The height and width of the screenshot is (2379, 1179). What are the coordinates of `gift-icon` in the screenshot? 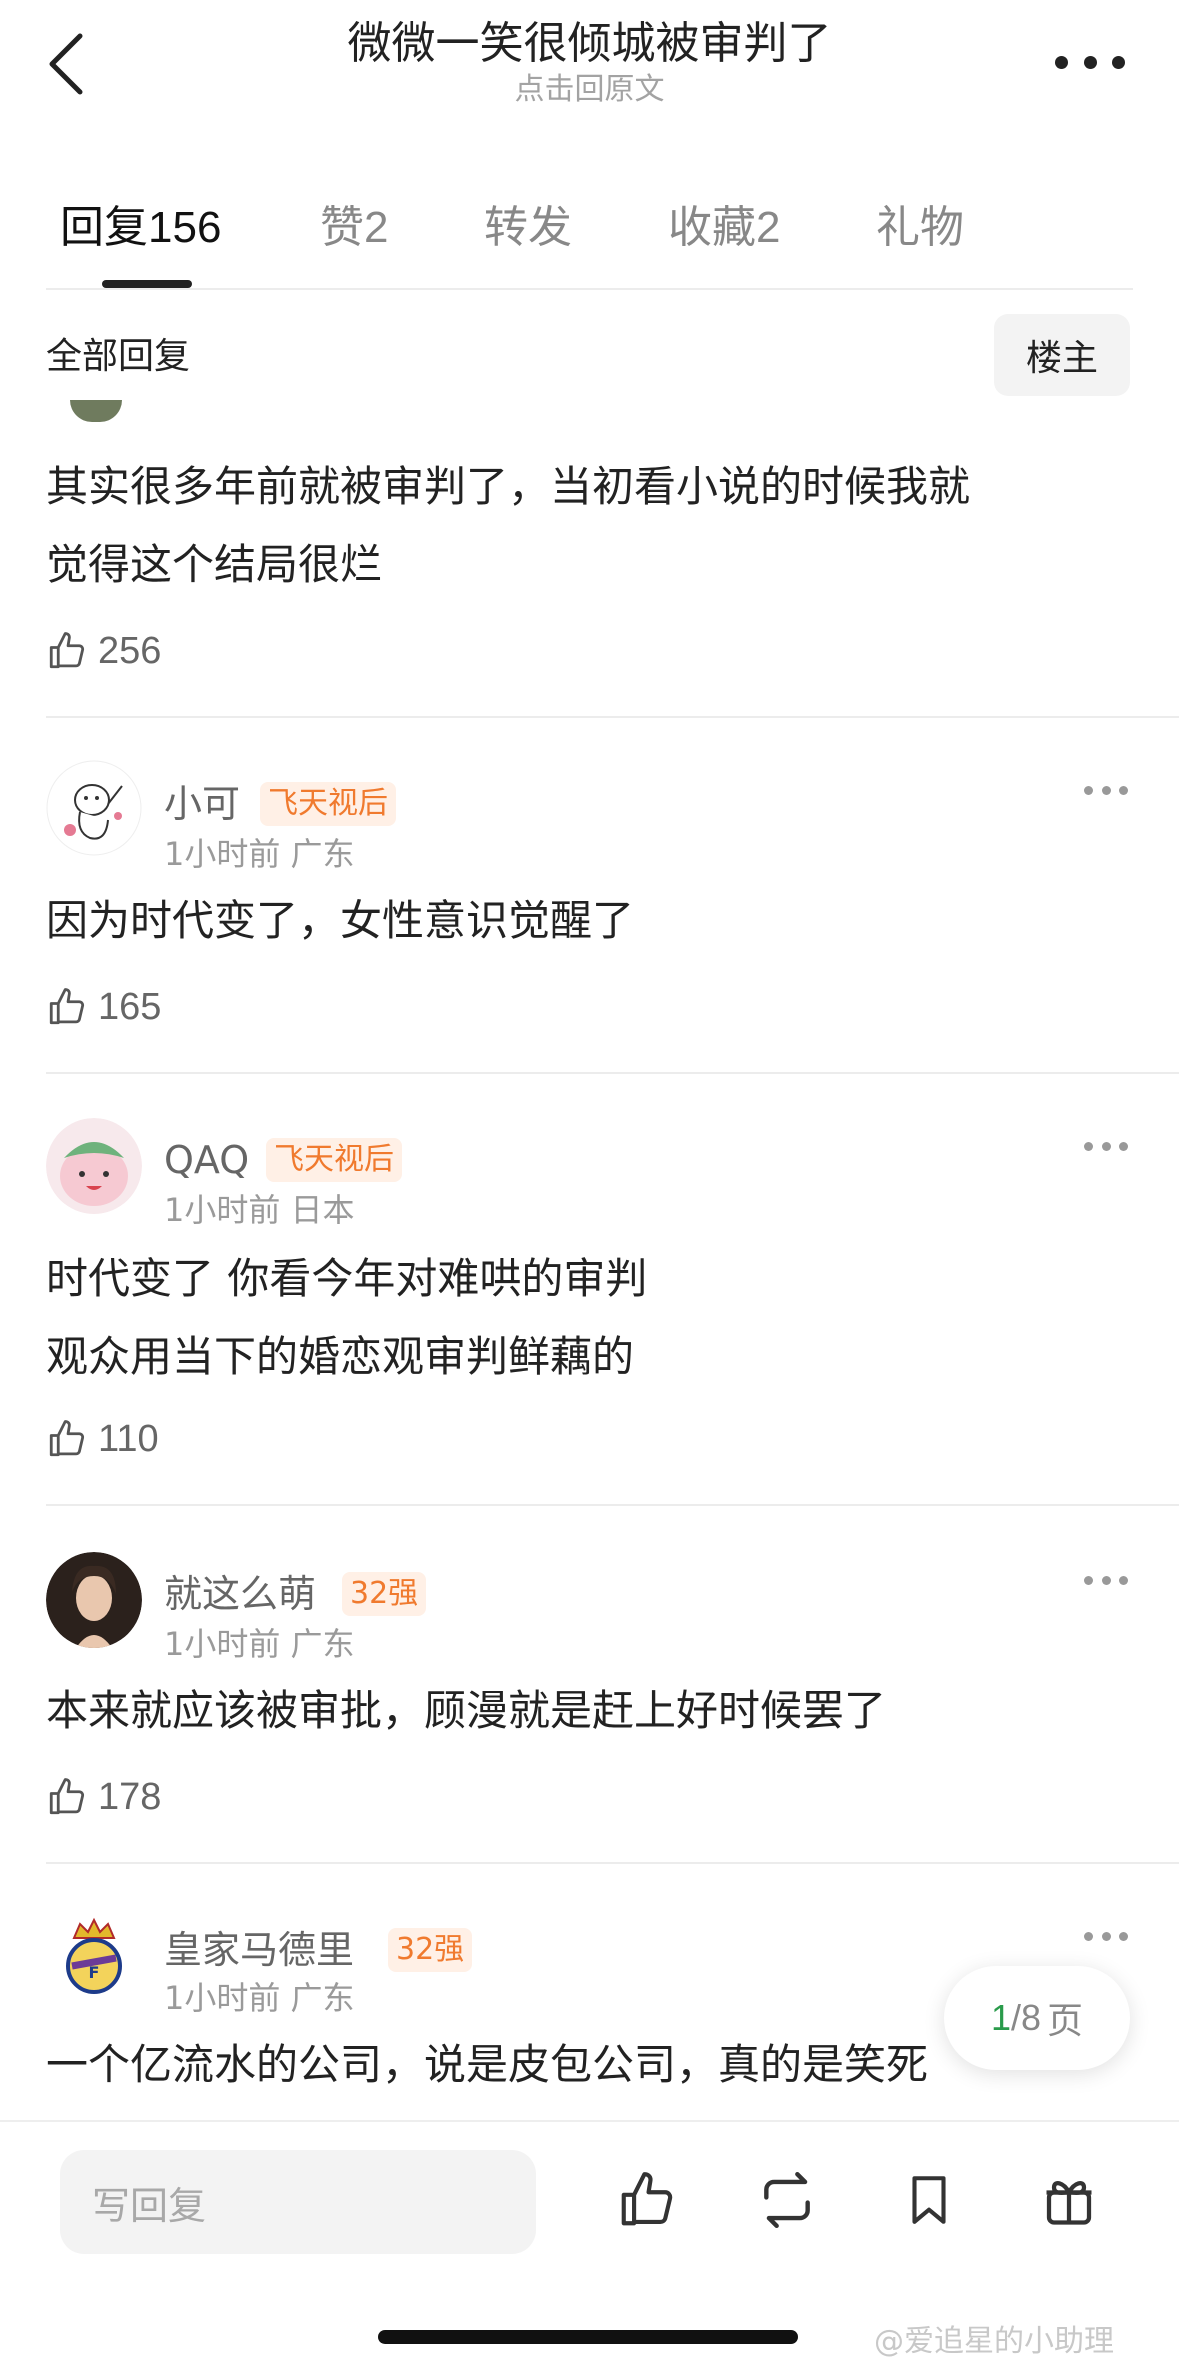 It's located at (1069, 2203).